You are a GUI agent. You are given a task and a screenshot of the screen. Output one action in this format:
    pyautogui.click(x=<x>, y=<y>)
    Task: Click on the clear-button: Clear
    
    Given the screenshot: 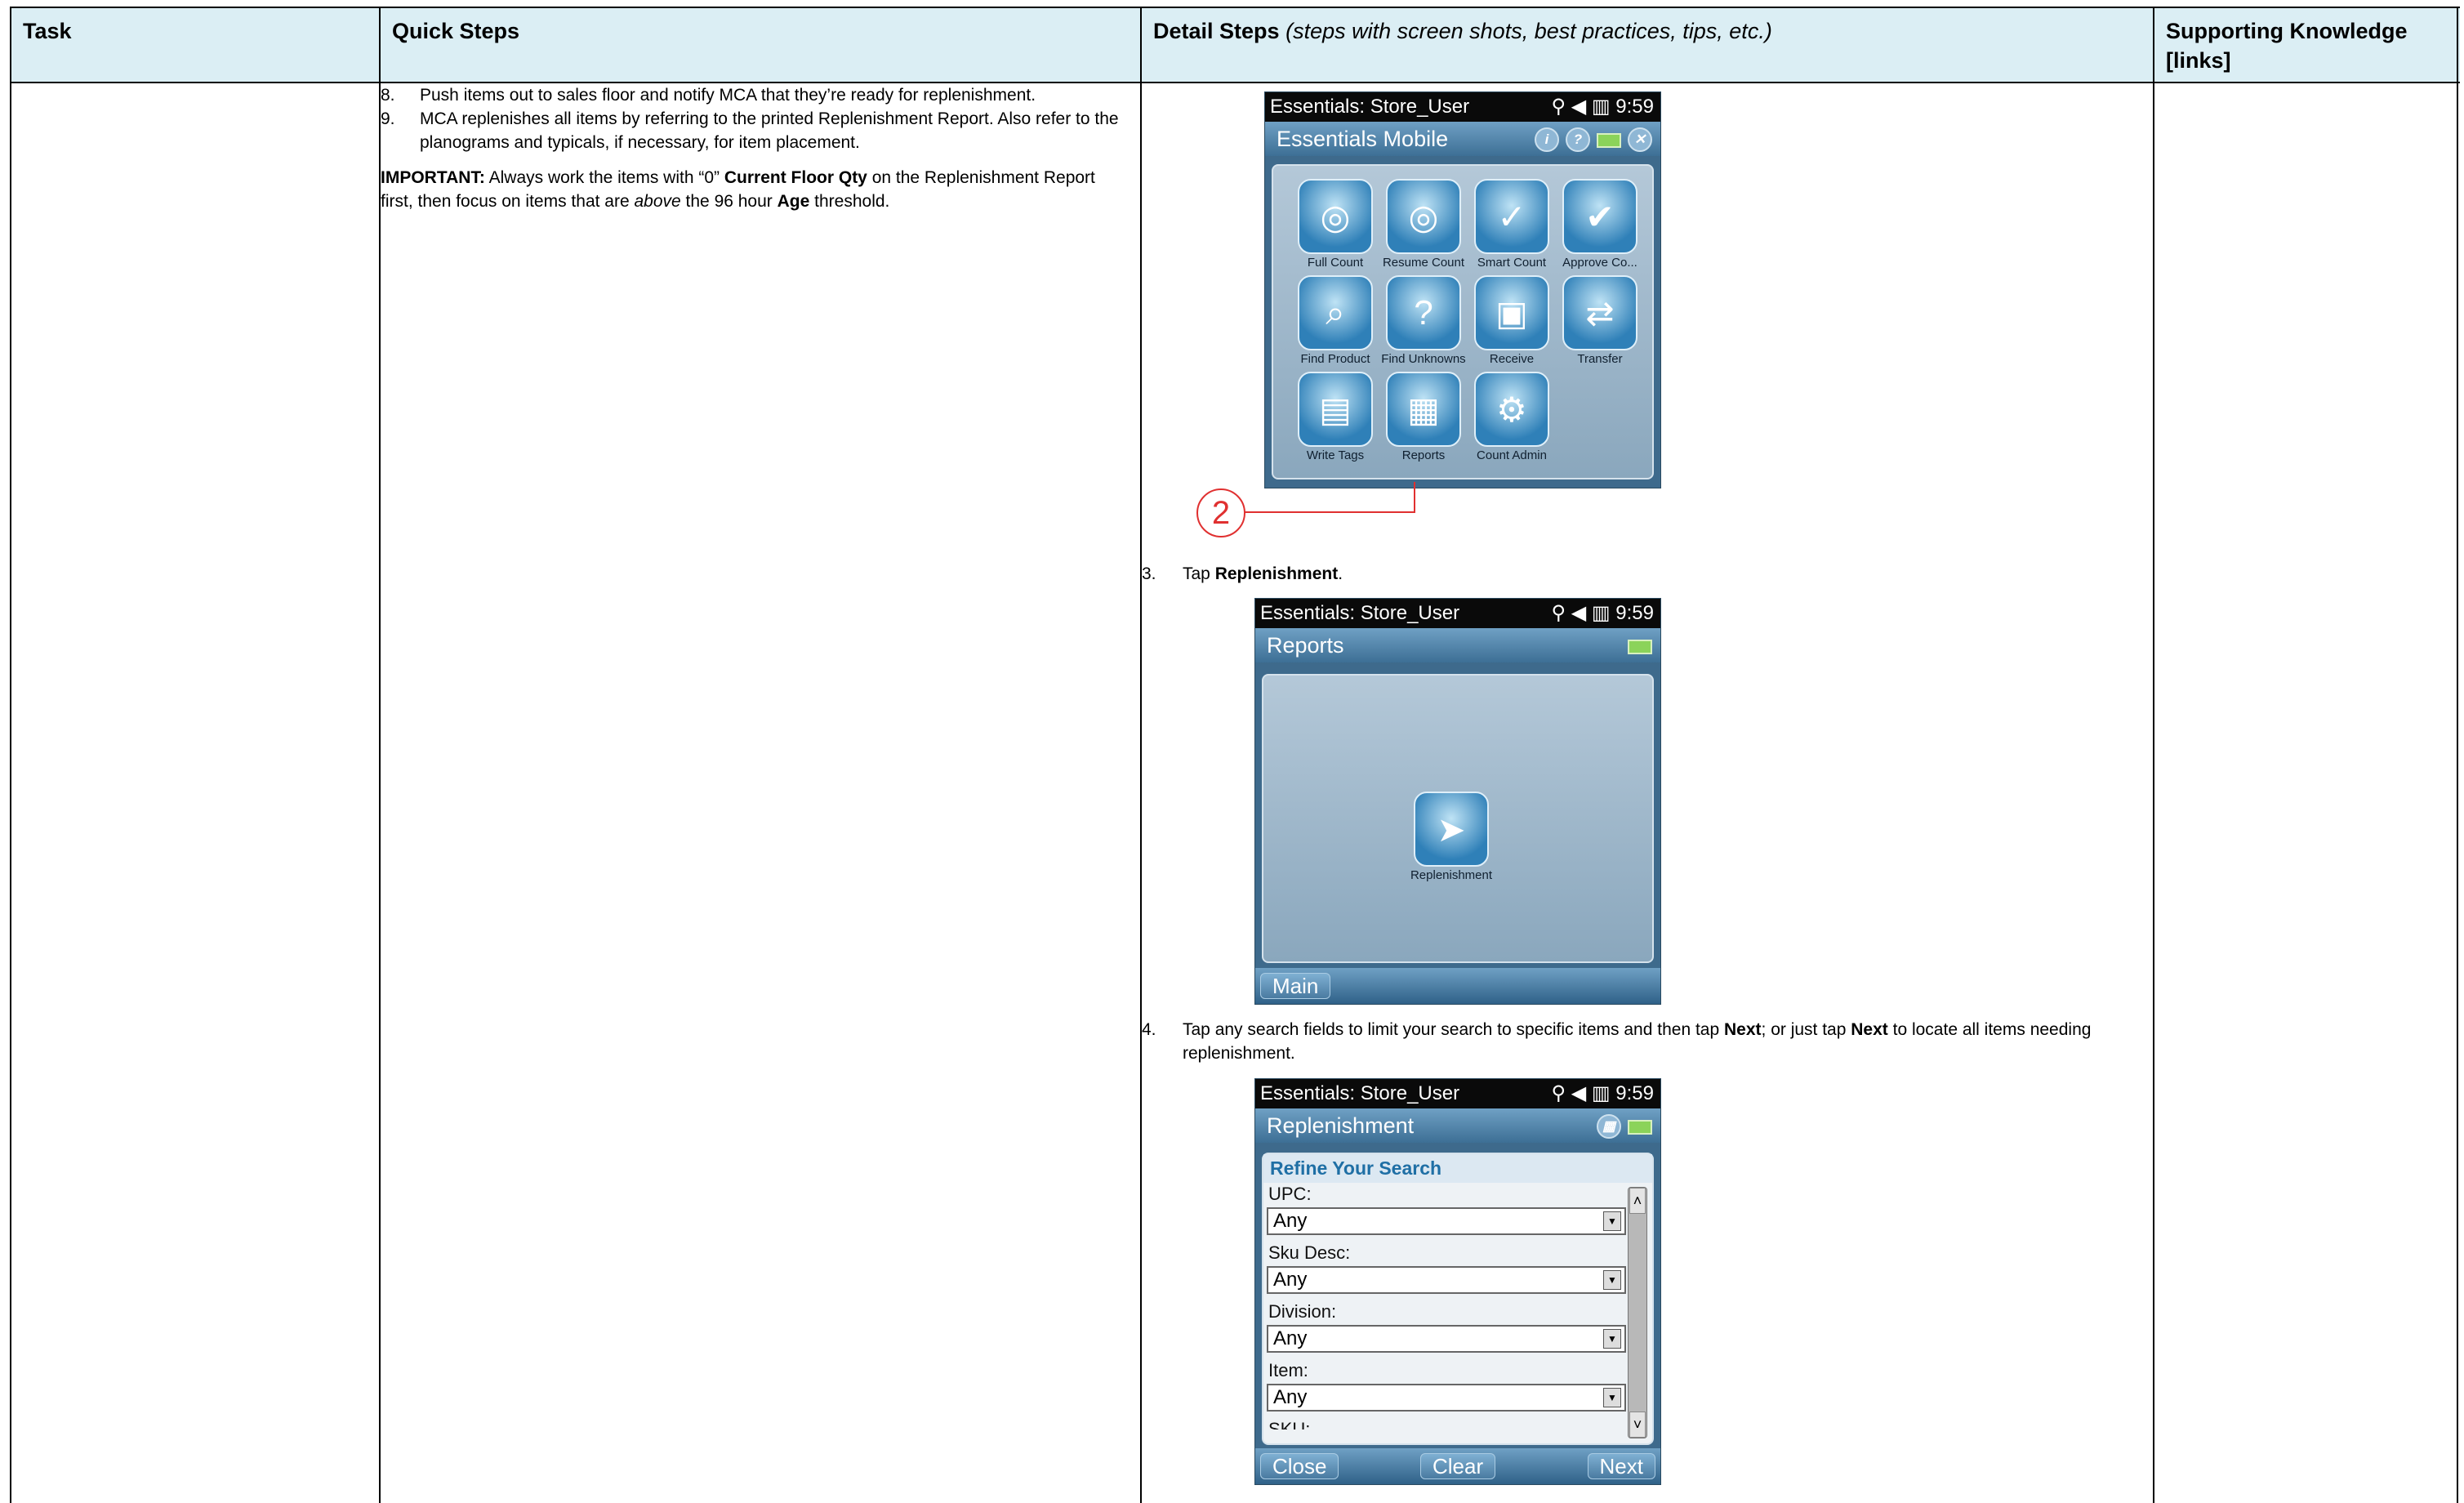 What is the action you would take?
    pyautogui.click(x=1458, y=1466)
    